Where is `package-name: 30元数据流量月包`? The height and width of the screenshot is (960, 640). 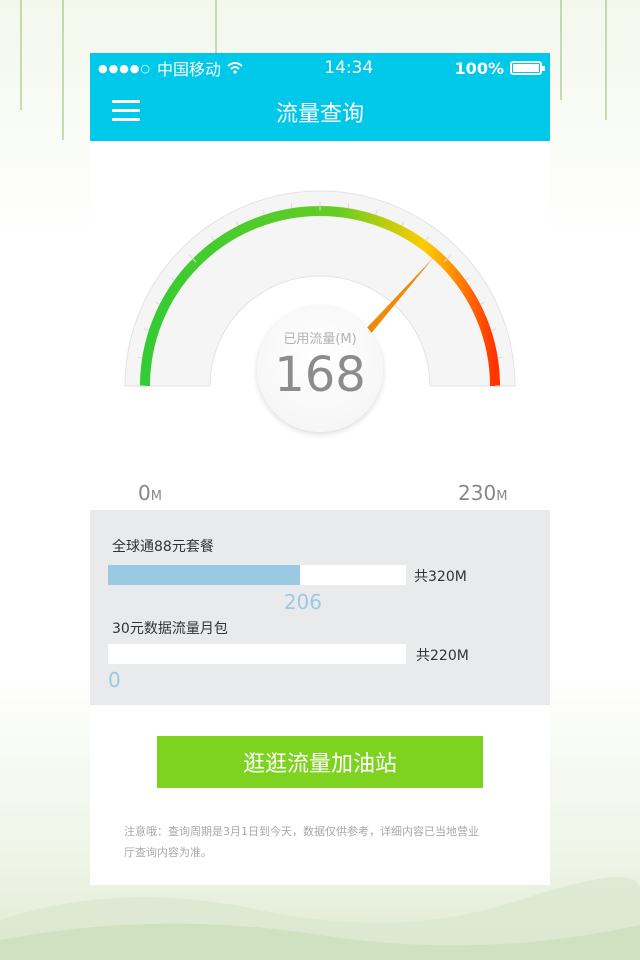 package-name: 30元数据流量月包 is located at coordinates (170, 629).